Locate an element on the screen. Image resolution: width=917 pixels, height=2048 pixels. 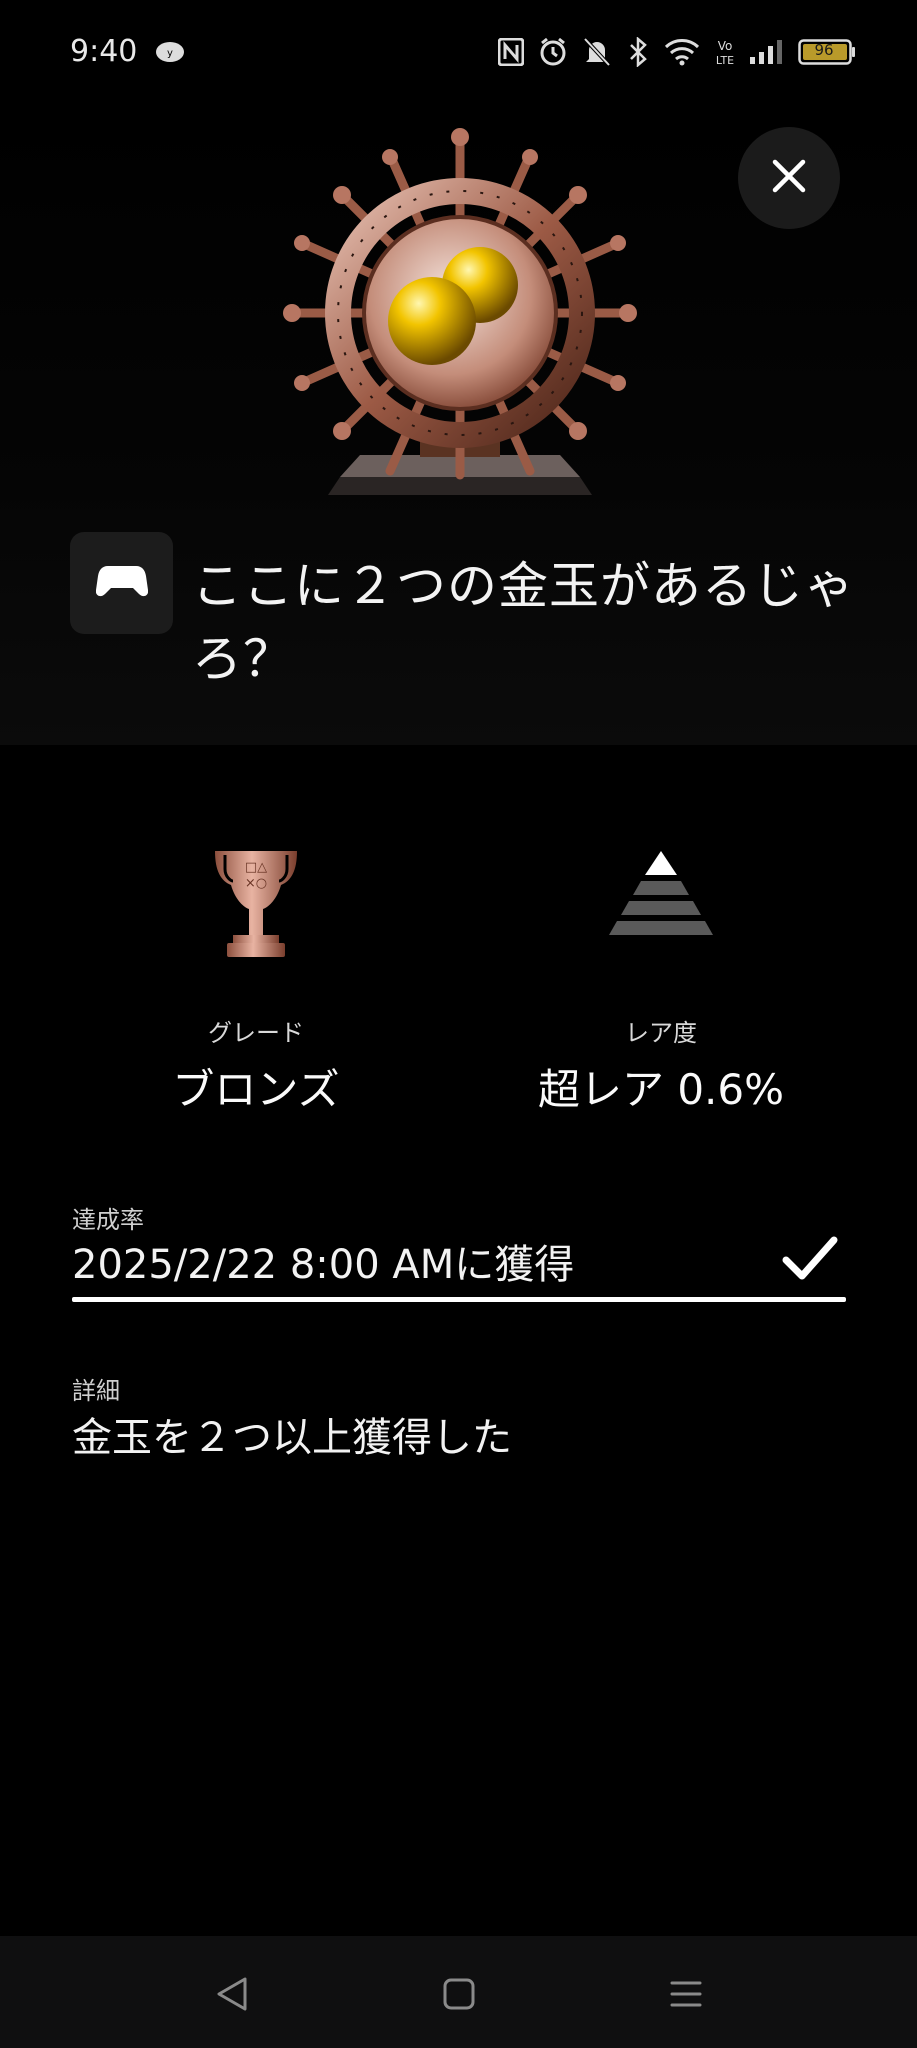
nav-home-button is located at coordinates (459, 1996).